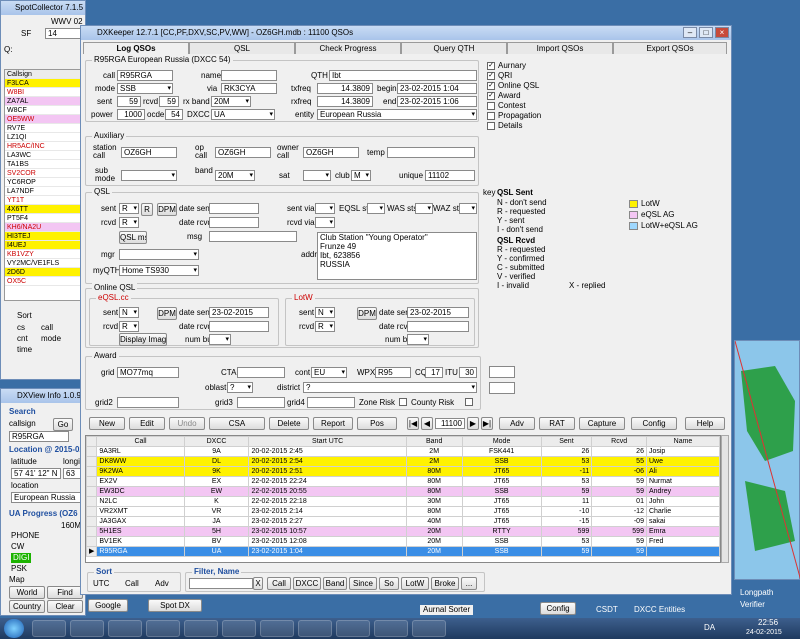 The width and height of the screenshot is (800, 639). Describe the element at coordinates (147, 423) in the screenshot. I see `edit-button: Edit` at that location.